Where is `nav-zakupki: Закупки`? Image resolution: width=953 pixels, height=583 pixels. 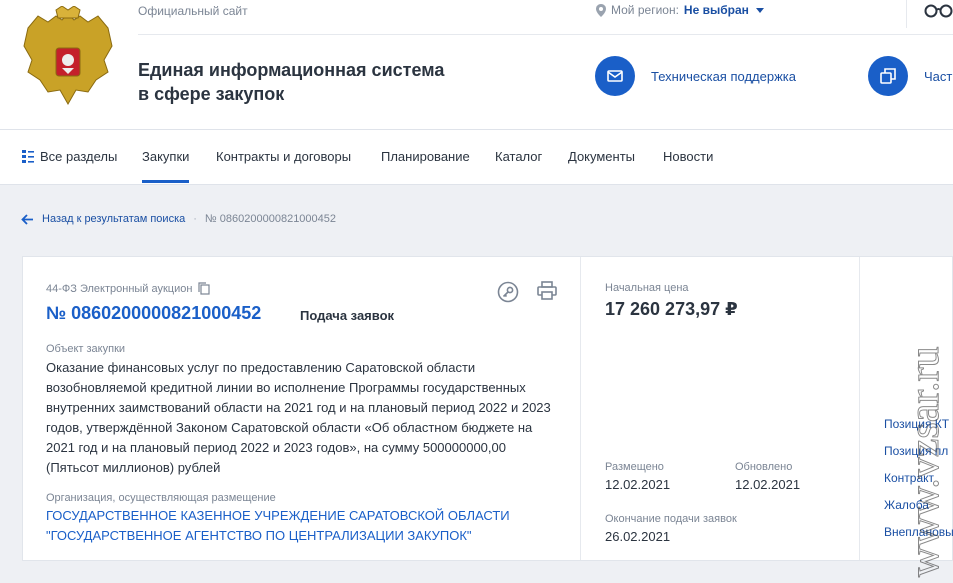
nav-zakupki: Закупки is located at coordinates (166, 166).